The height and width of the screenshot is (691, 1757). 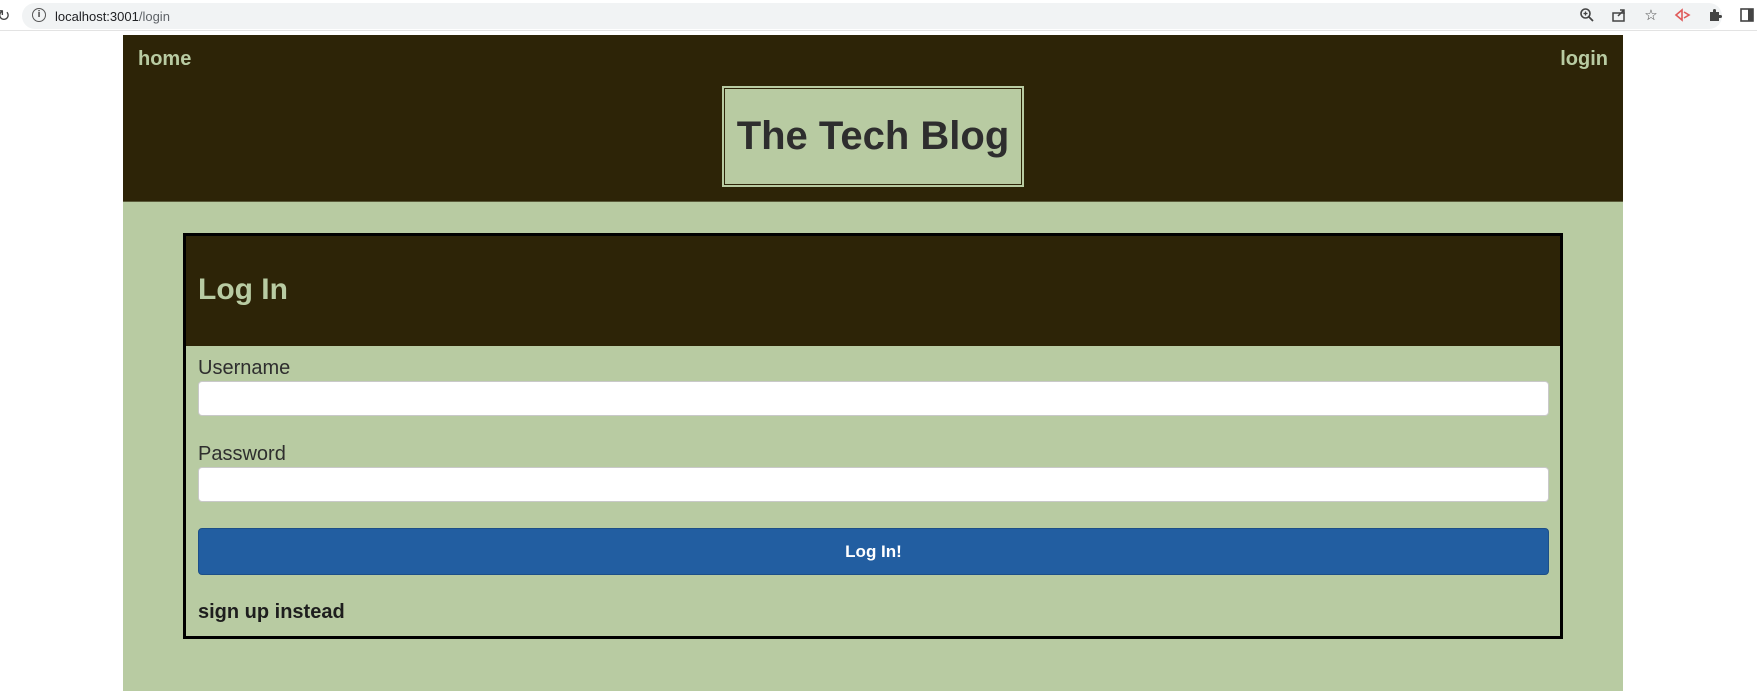 What do you see at coordinates (242, 454) in the screenshot?
I see `password-label: Password` at bounding box center [242, 454].